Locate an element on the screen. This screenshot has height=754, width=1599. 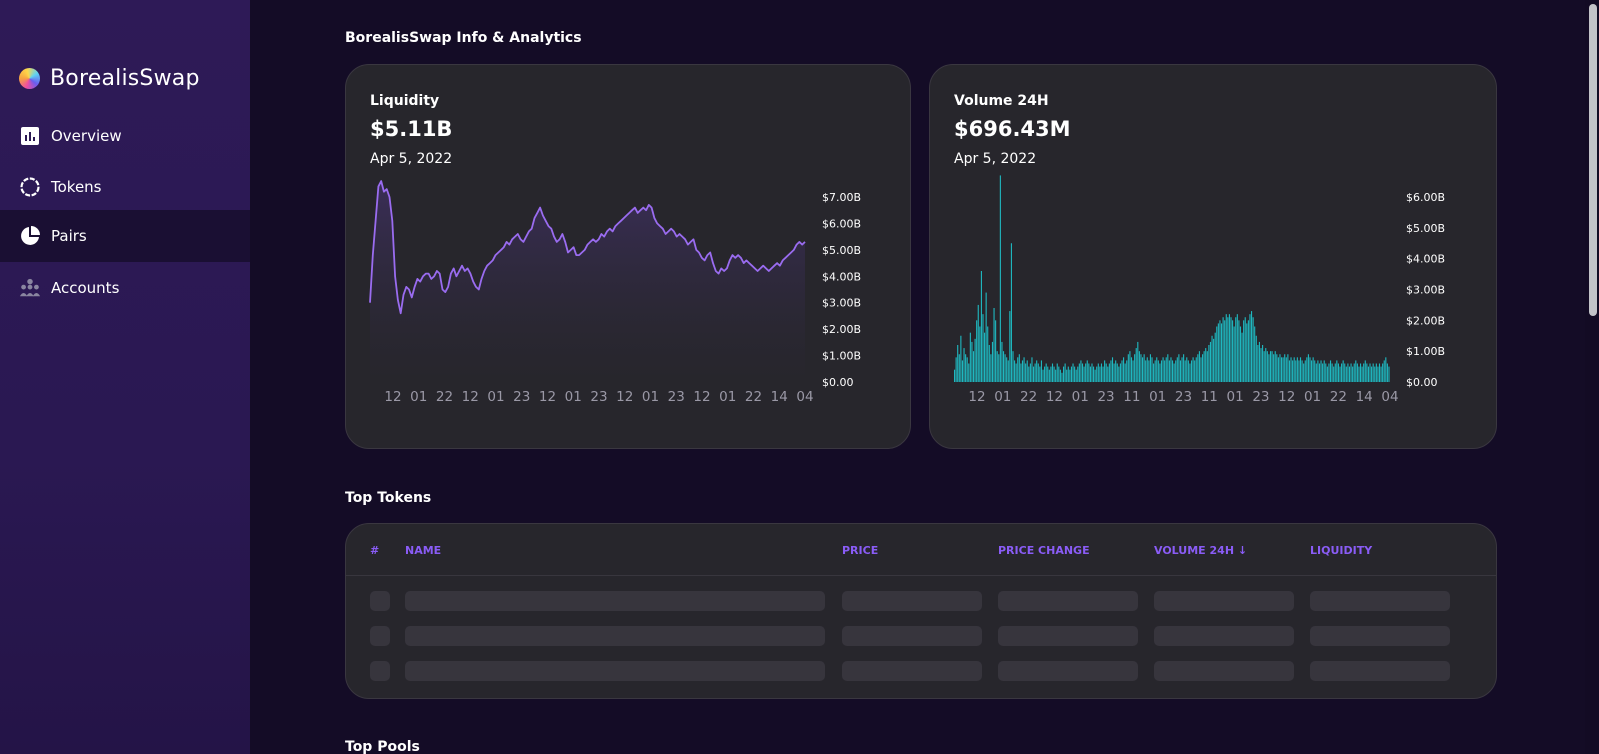
nav-item-pairs: Pairs is located at coordinates (125, 236).